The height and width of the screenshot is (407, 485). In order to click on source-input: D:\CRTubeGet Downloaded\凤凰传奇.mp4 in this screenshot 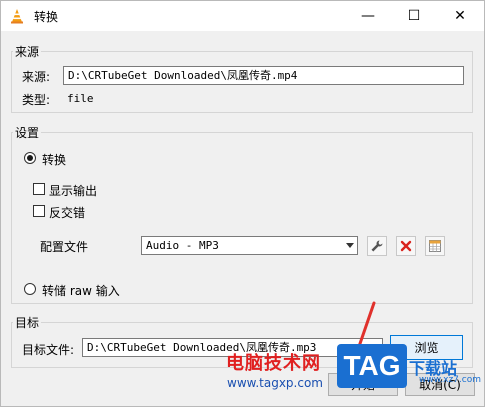, I will do `click(263, 75)`.